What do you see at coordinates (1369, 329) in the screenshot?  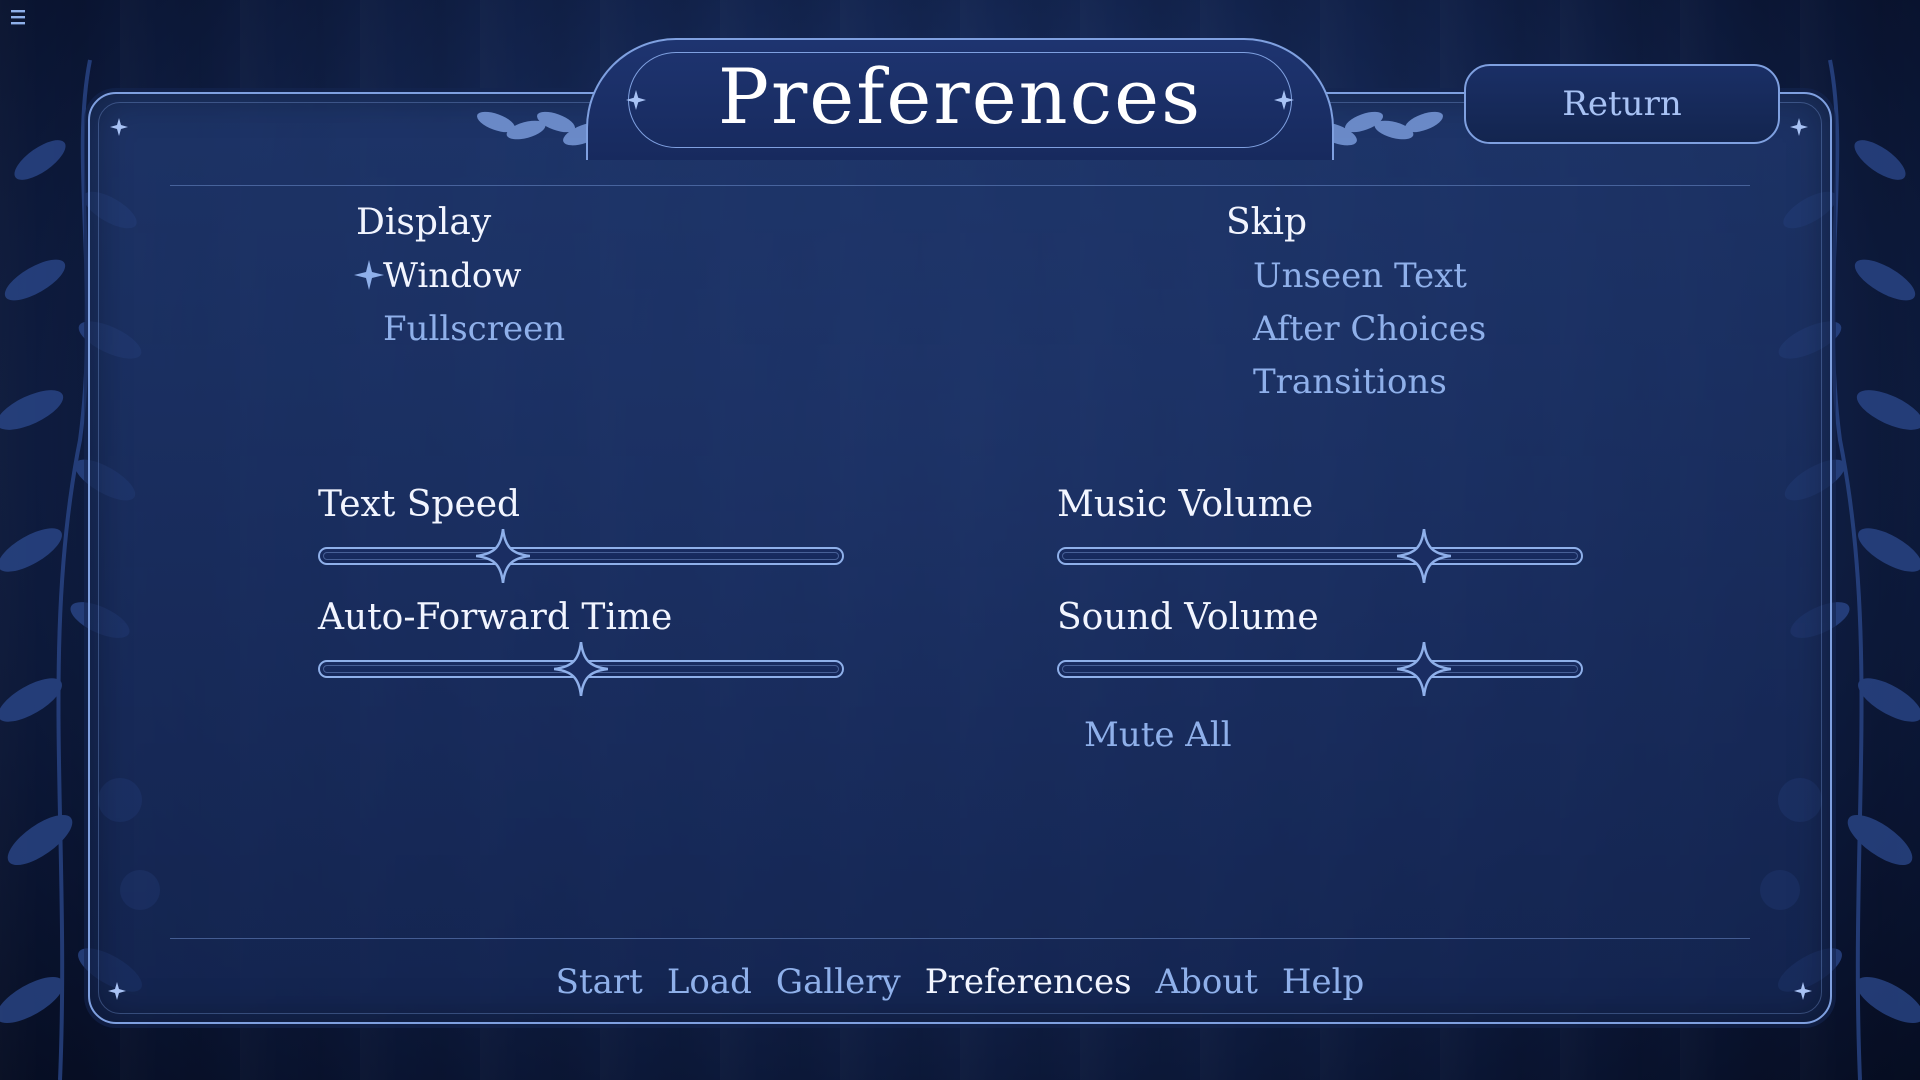 I see `skip-option-after-choices: After Choices` at bounding box center [1369, 329].